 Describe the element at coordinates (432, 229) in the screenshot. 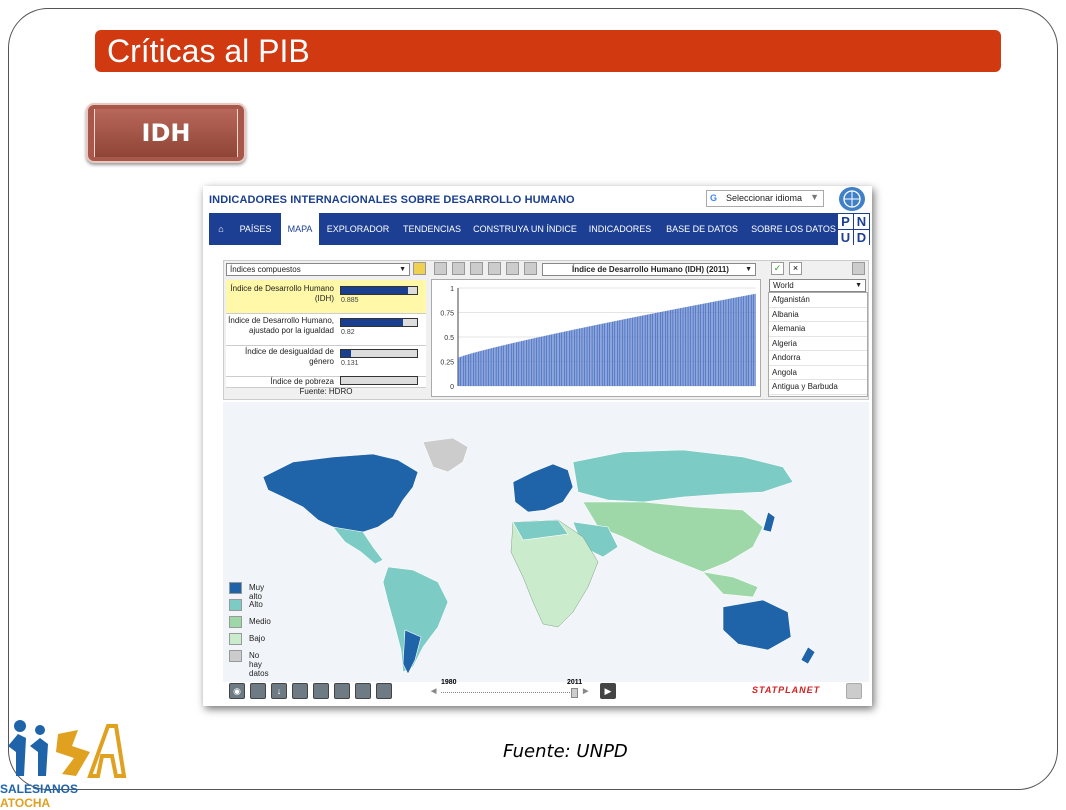

I see `tab-tendencias: TENDENCIAS` at that location.